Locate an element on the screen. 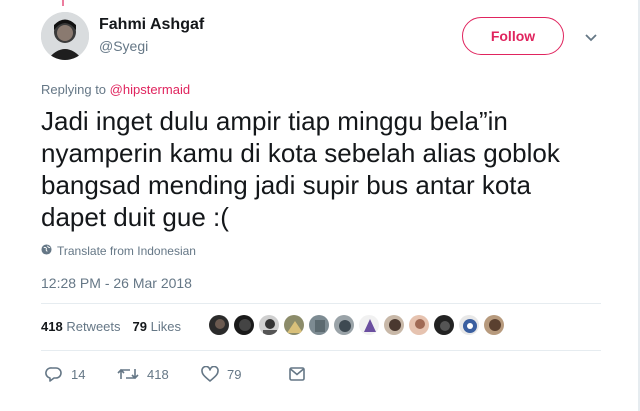  message-icon is located at coordinates (297, 374).